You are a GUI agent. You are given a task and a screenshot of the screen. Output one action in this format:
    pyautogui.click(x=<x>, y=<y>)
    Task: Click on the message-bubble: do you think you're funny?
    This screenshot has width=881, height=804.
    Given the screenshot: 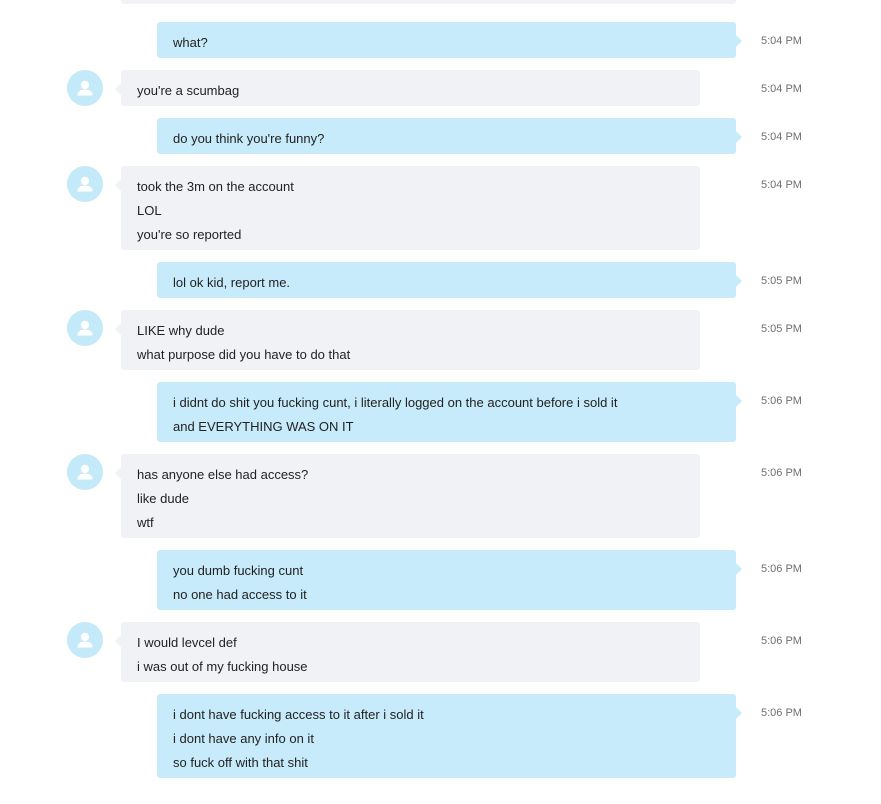 What is the action you would take?
    pyautogui.click(x=449, y=136)
    